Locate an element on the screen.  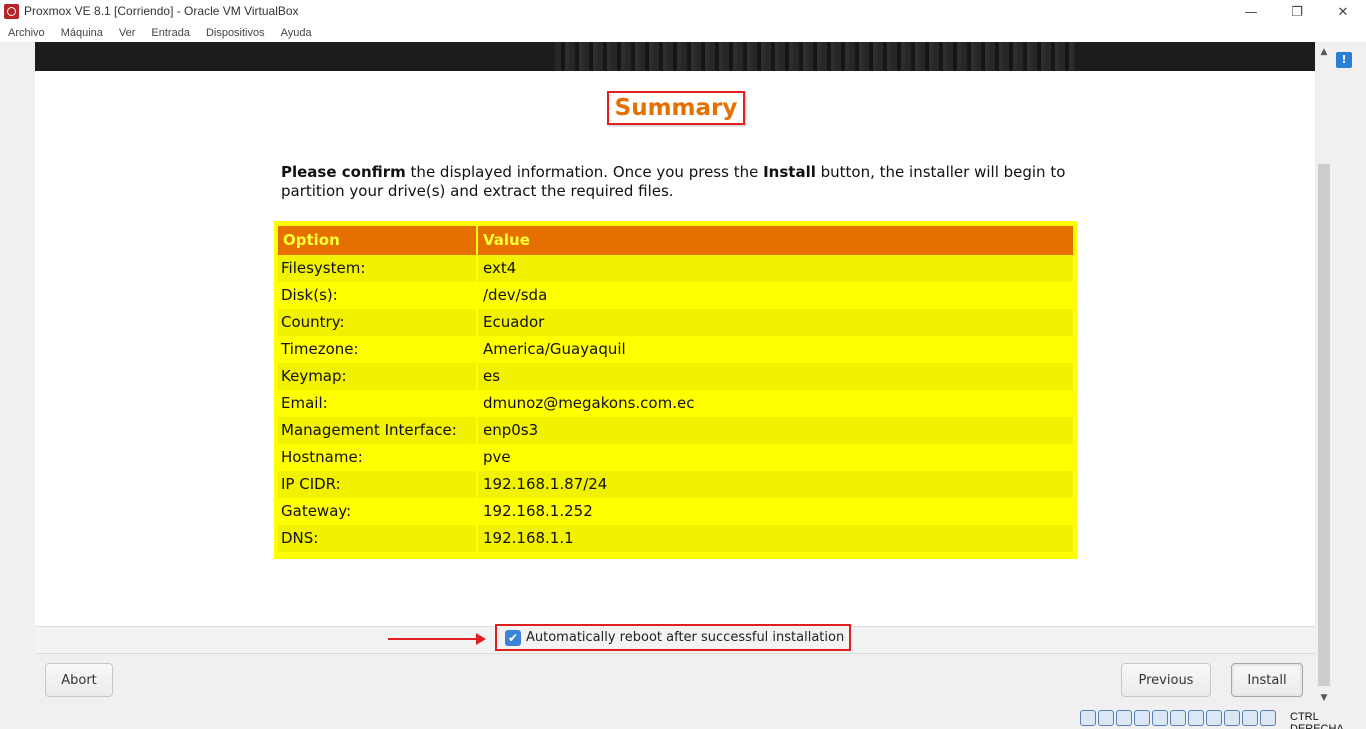
intro-bold-confirm: Please confirm is located at coordinates (343, 172).